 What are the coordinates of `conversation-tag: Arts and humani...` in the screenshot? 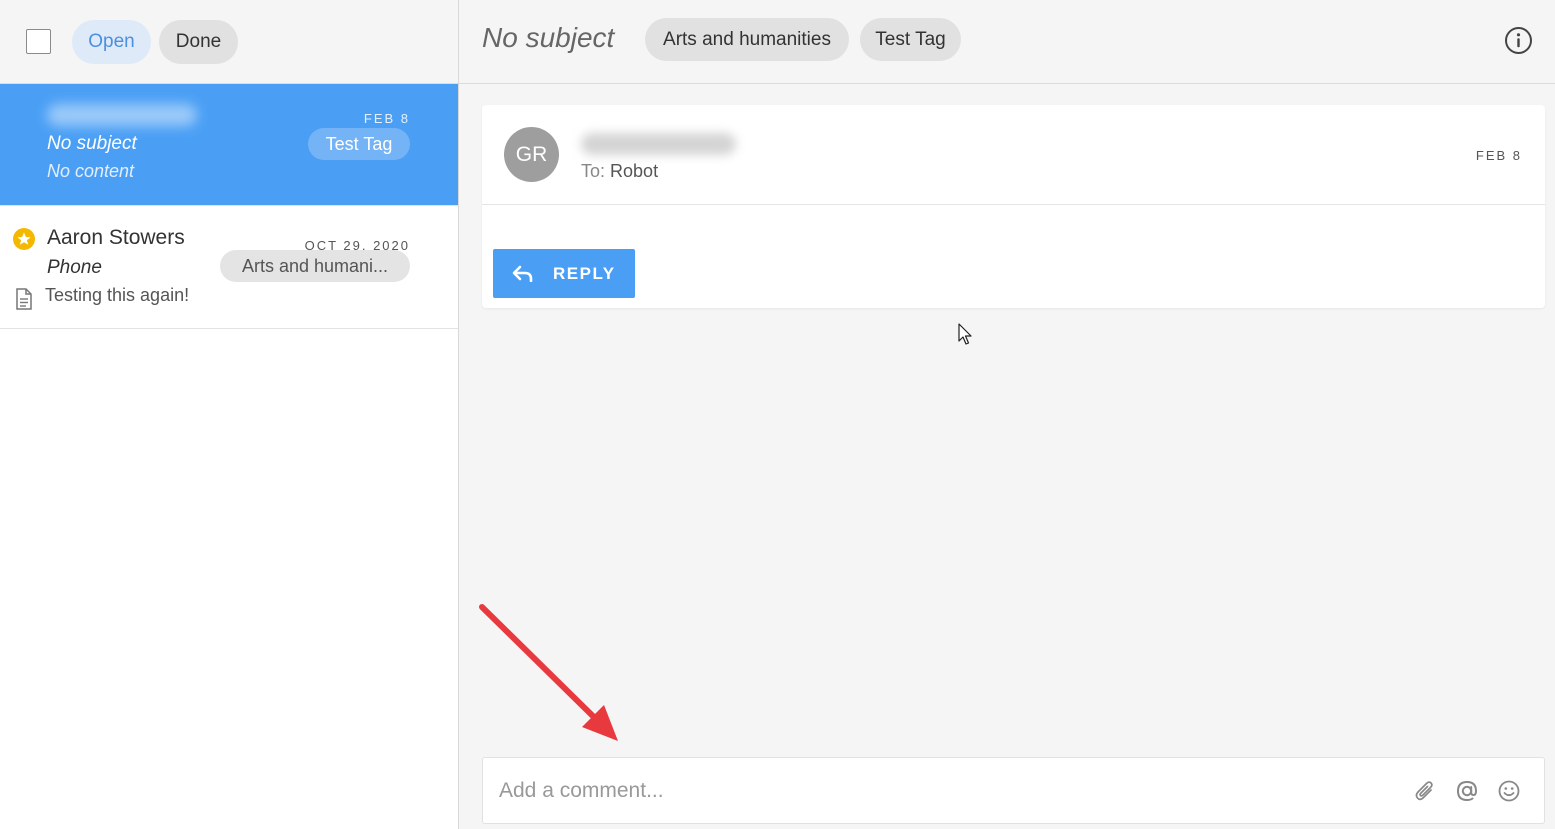 It's located at (315, 266).